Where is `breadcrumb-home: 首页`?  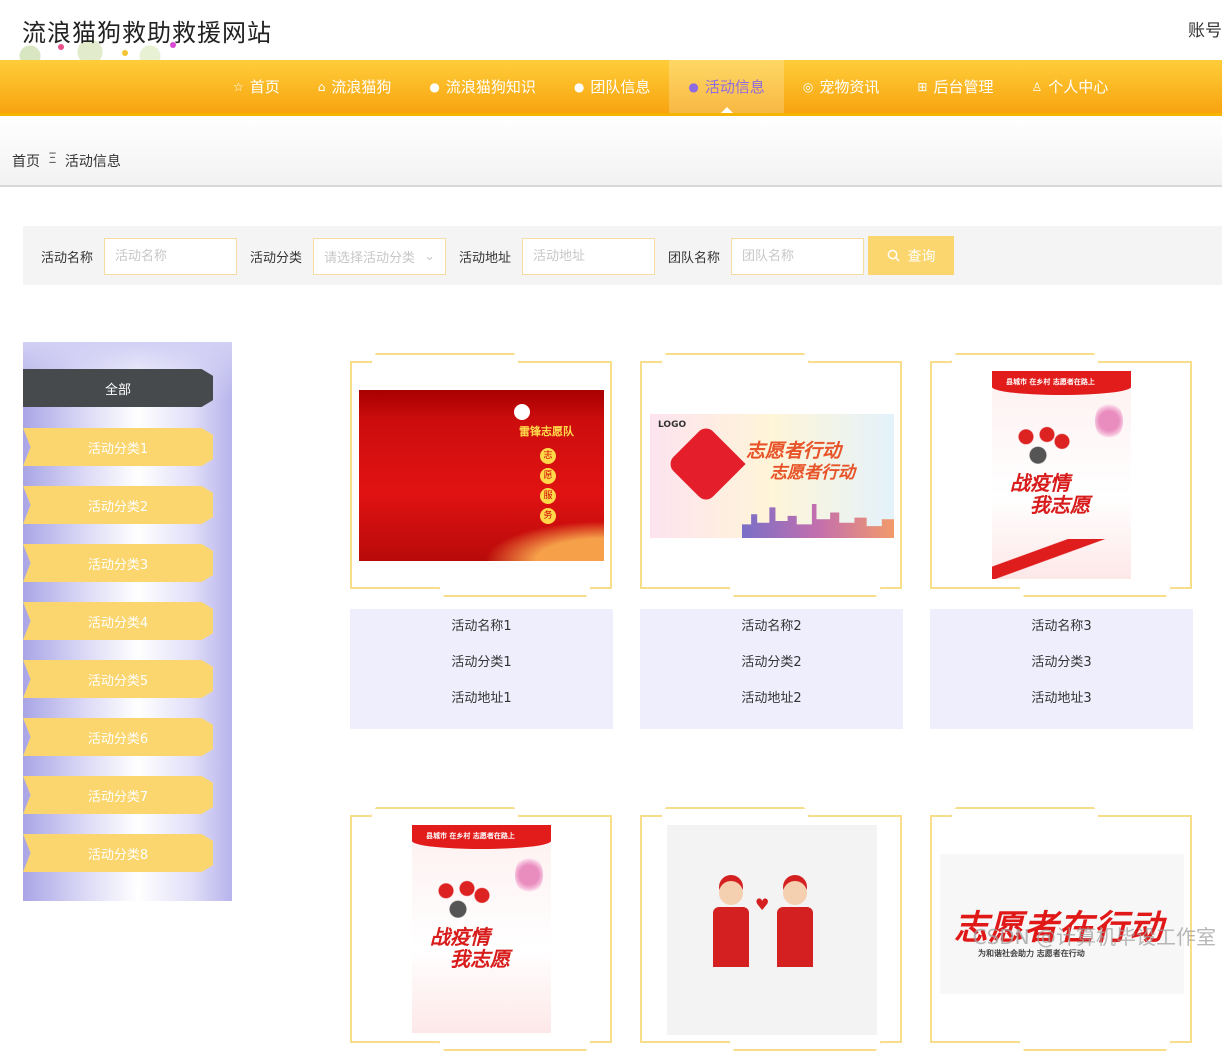 breadcrumb-home: 首页 is located at coordinates (26, 161).